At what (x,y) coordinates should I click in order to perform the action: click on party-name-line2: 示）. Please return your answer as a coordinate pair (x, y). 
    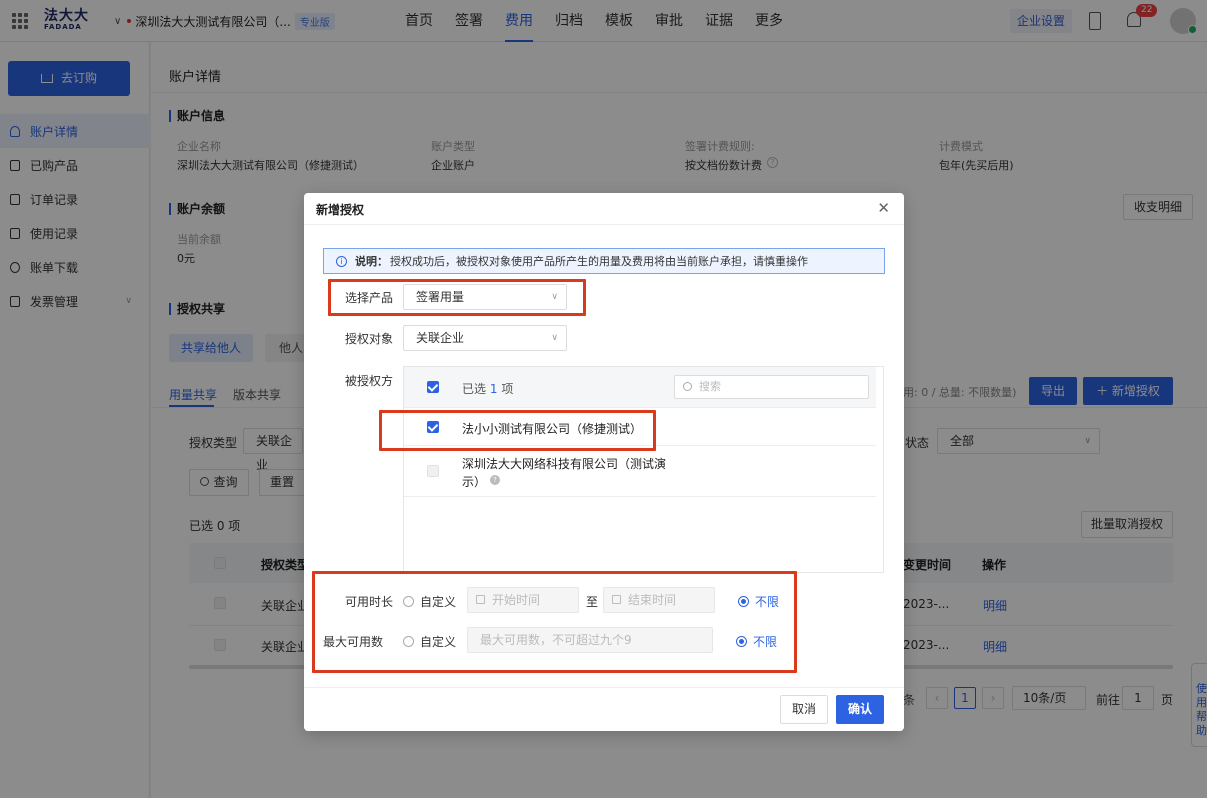
    Looking at the image, I should click on (474, 482).